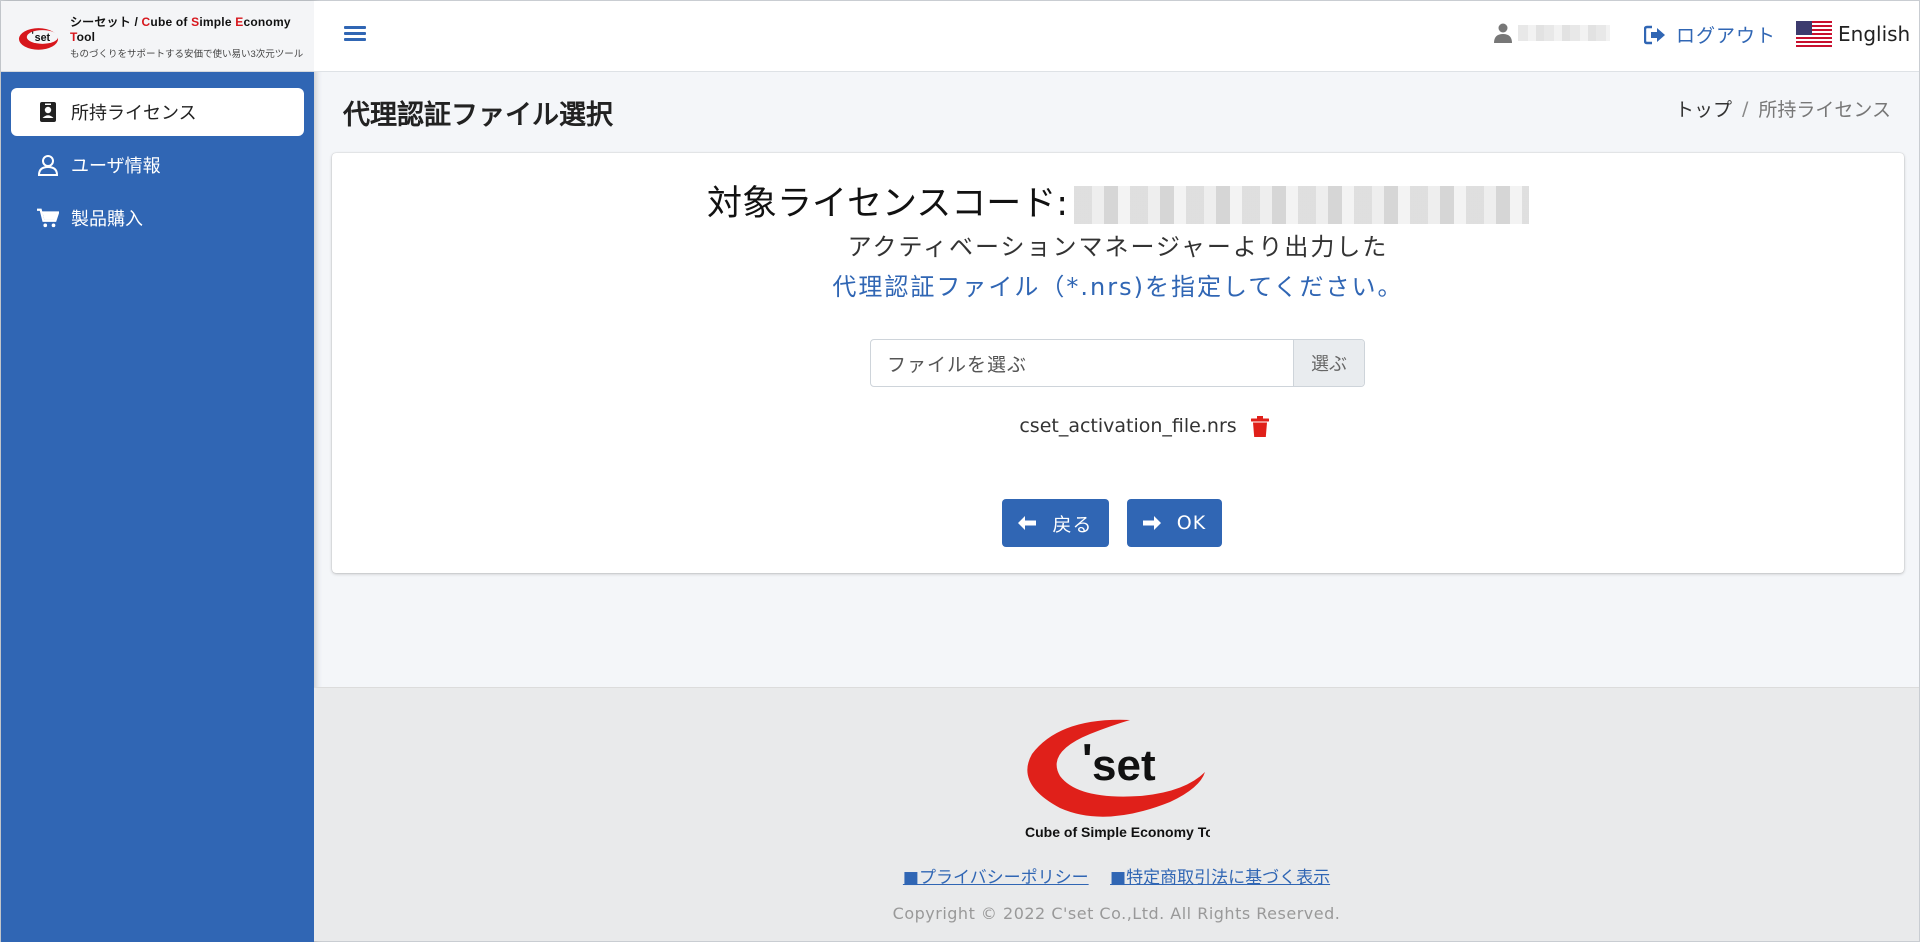 The height and width of the screenshot is (942, 1920). I want to click on license-code-label: 対象ライセンスコード:, so click(887, 204).